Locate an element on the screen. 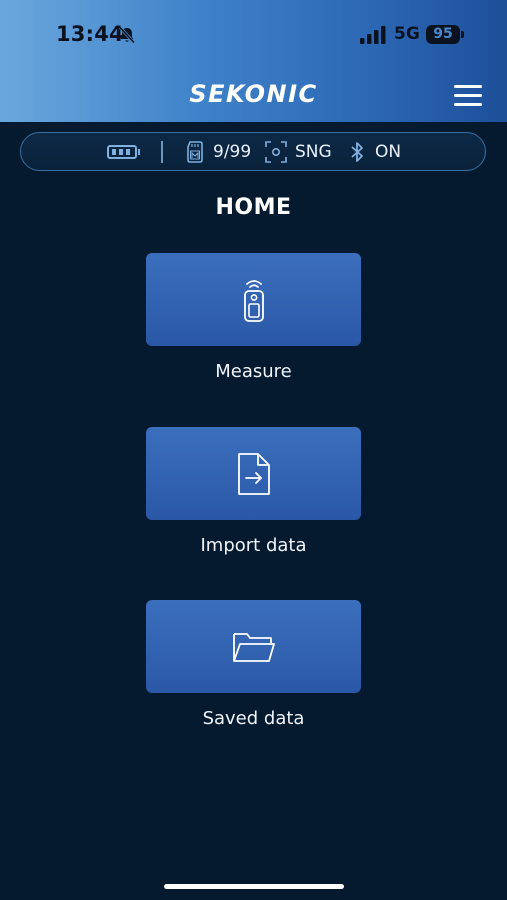 The image size is (507, 900). folder-icon is located at coordinates (253, 647).